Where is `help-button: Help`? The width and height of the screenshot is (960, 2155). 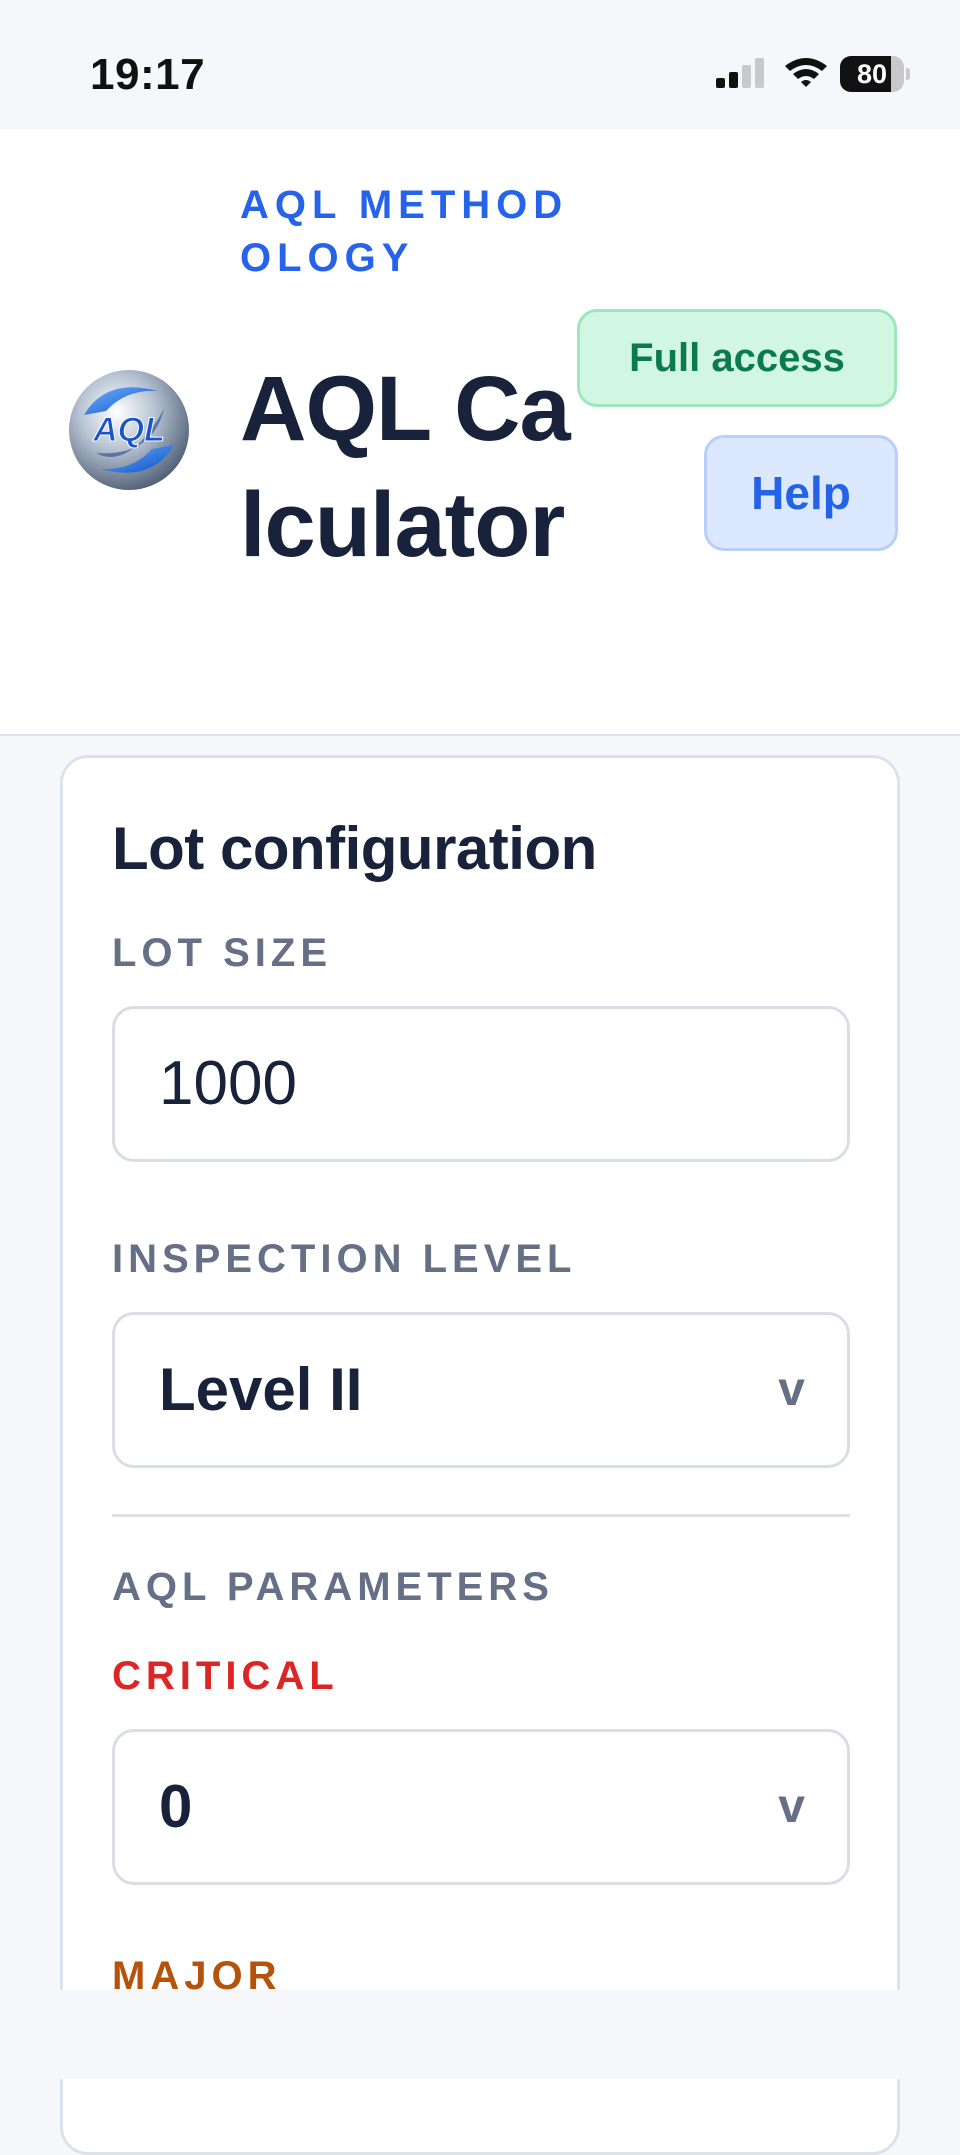 help-button: Help is located at coordinates (801, 493).